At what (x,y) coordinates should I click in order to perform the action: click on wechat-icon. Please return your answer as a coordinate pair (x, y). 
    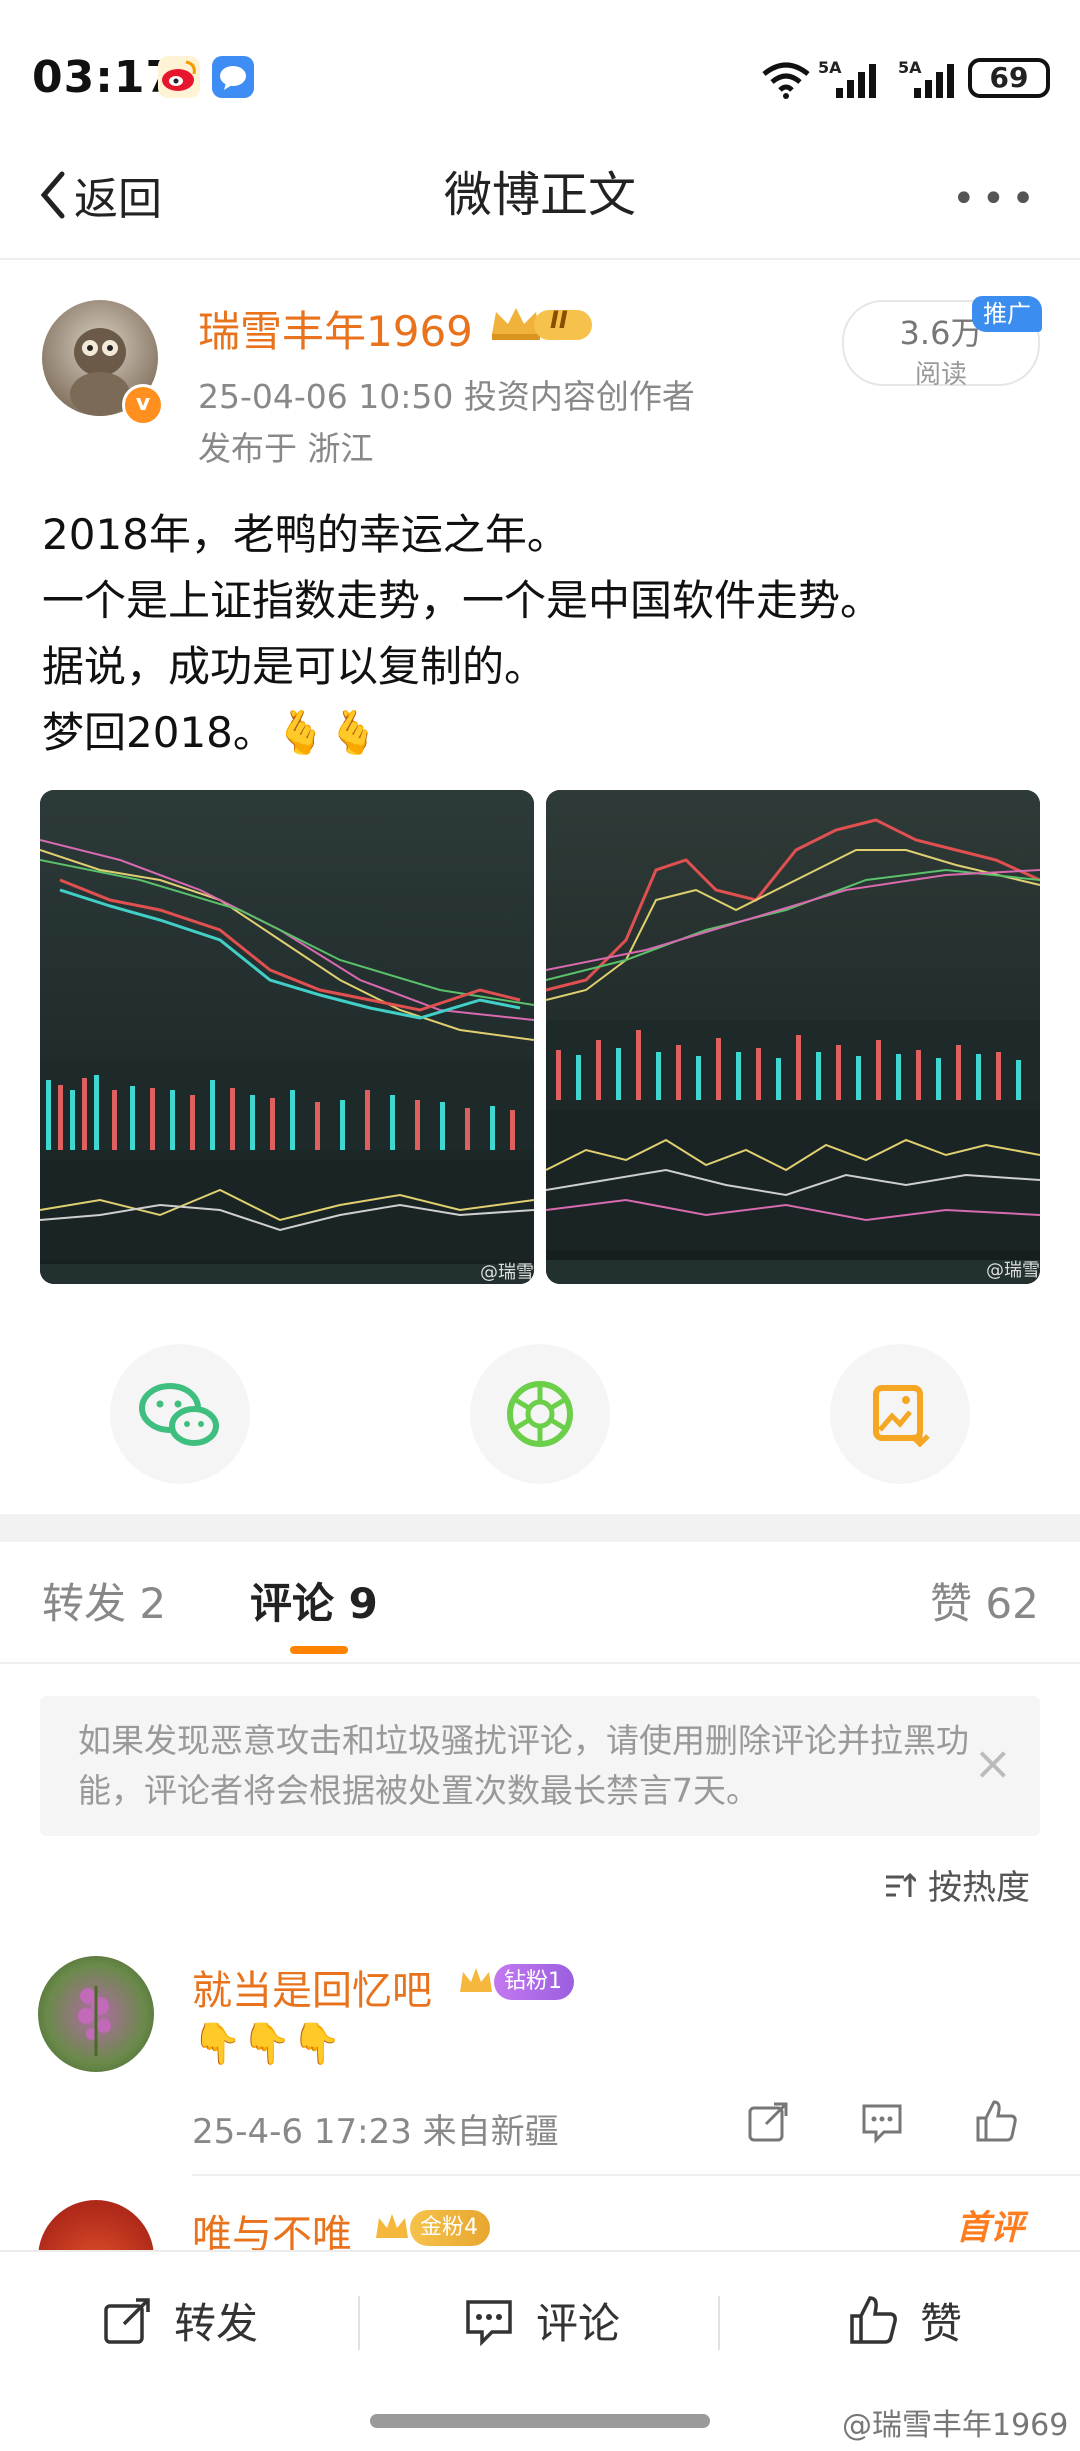
    Looking at the image, I should click on (179, 1414).